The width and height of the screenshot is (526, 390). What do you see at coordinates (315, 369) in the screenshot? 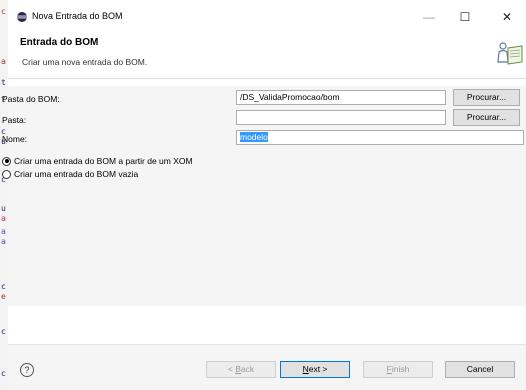
I see `next-button: Next >` at bounding box center [315, 369].